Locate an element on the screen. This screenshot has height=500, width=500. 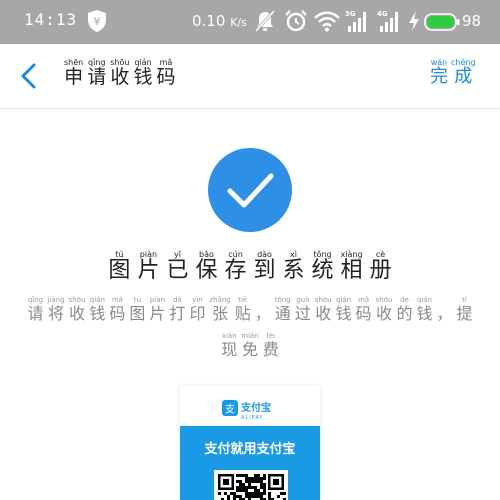
hanzi: 系 is located at coordinates (293, 270).